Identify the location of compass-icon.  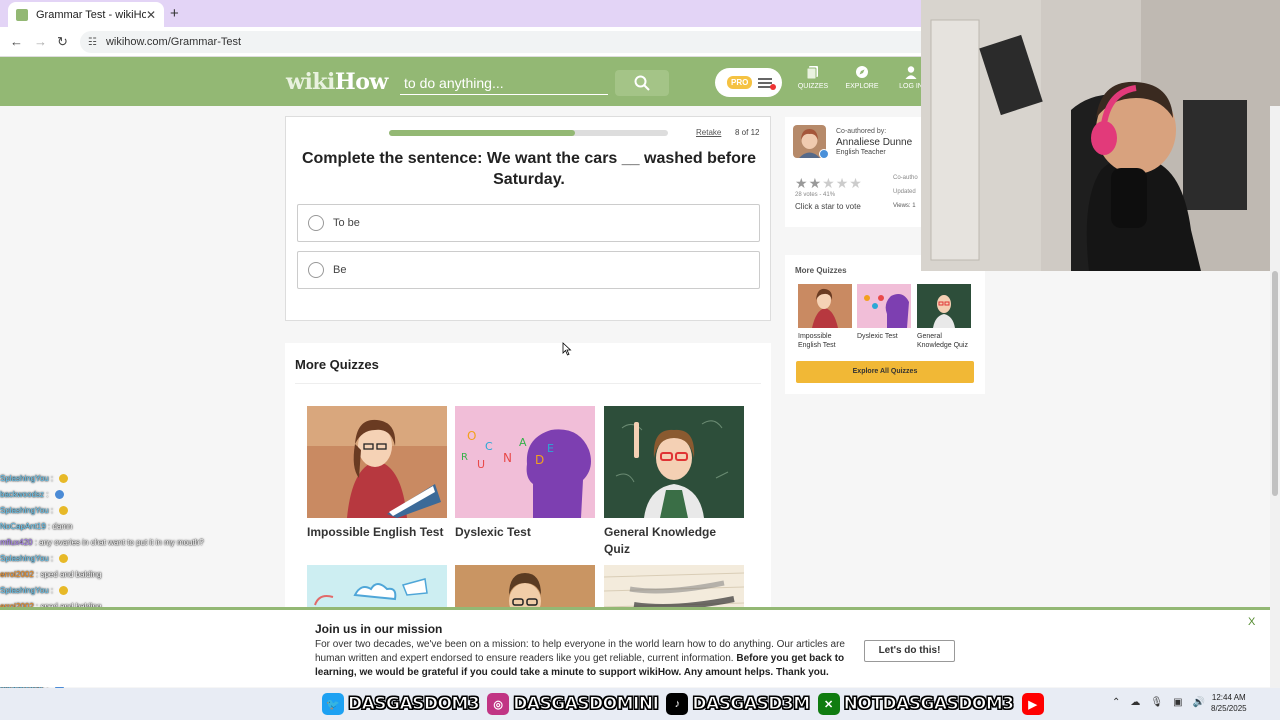
(862, 72).